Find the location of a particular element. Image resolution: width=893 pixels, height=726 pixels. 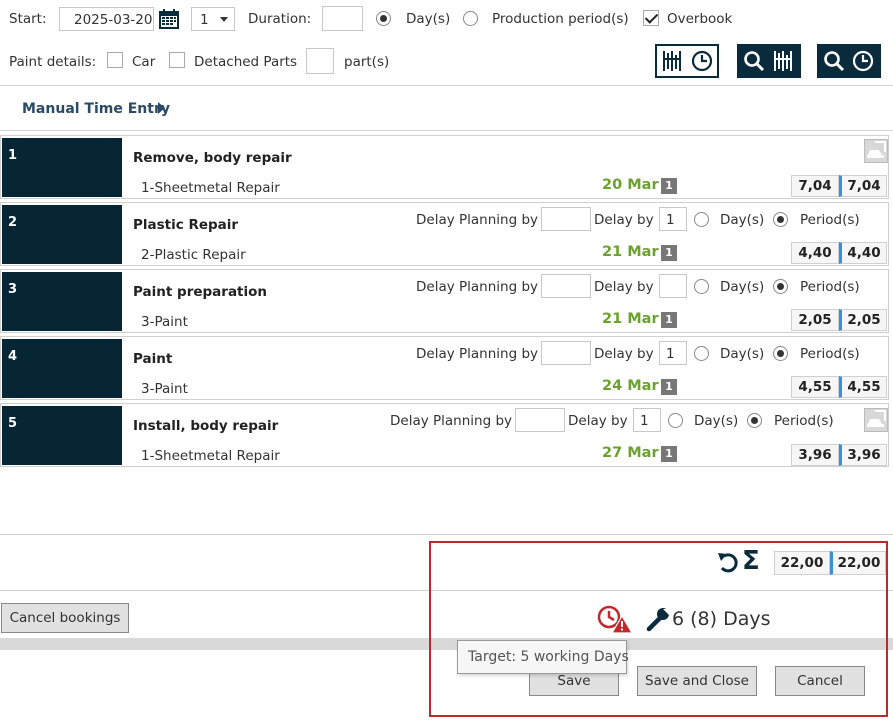

car-checkbox is located at coordinates (115, 60).